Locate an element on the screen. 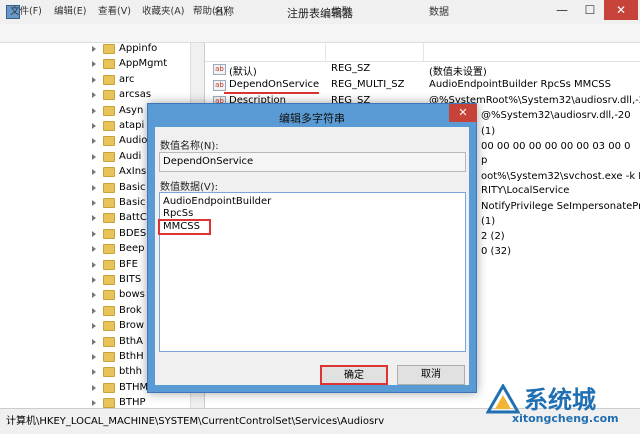 The height and width of the screenshot is (434, 640). tree-item-label: AppMgmt is located at coordinates (143, 64).